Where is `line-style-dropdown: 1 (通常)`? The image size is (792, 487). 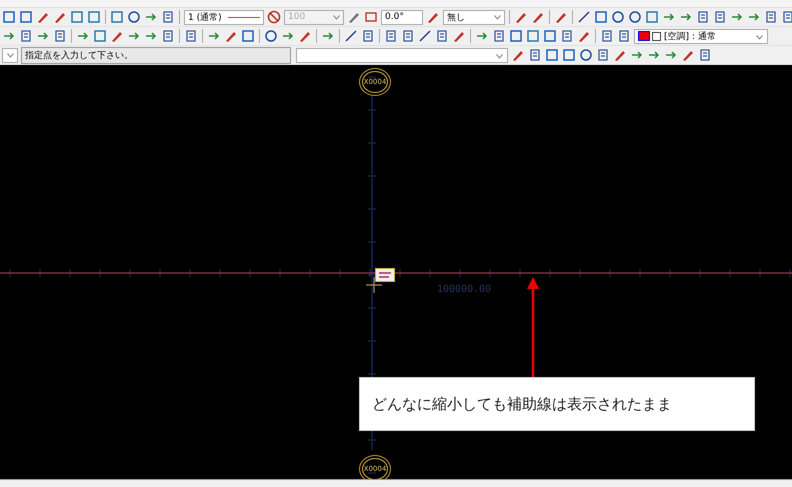 line-style-dropdown: 1 (通常) is located at coordinates (224, 17).